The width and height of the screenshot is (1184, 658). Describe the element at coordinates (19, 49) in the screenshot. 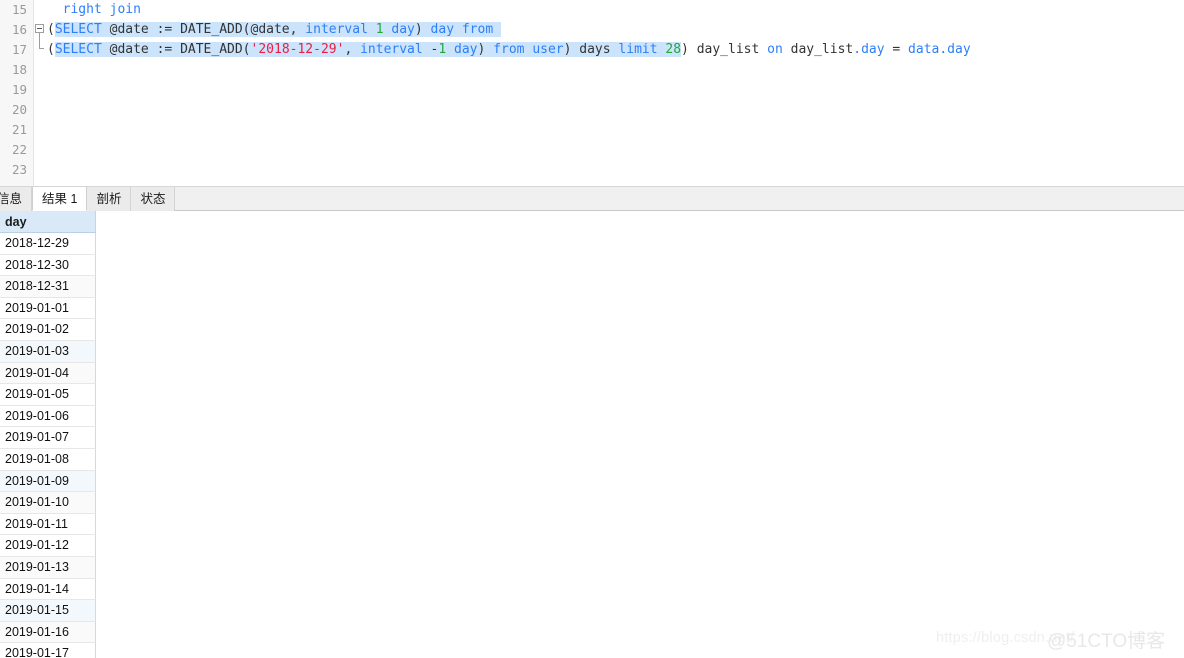

I see `line-number: 17` at that location.